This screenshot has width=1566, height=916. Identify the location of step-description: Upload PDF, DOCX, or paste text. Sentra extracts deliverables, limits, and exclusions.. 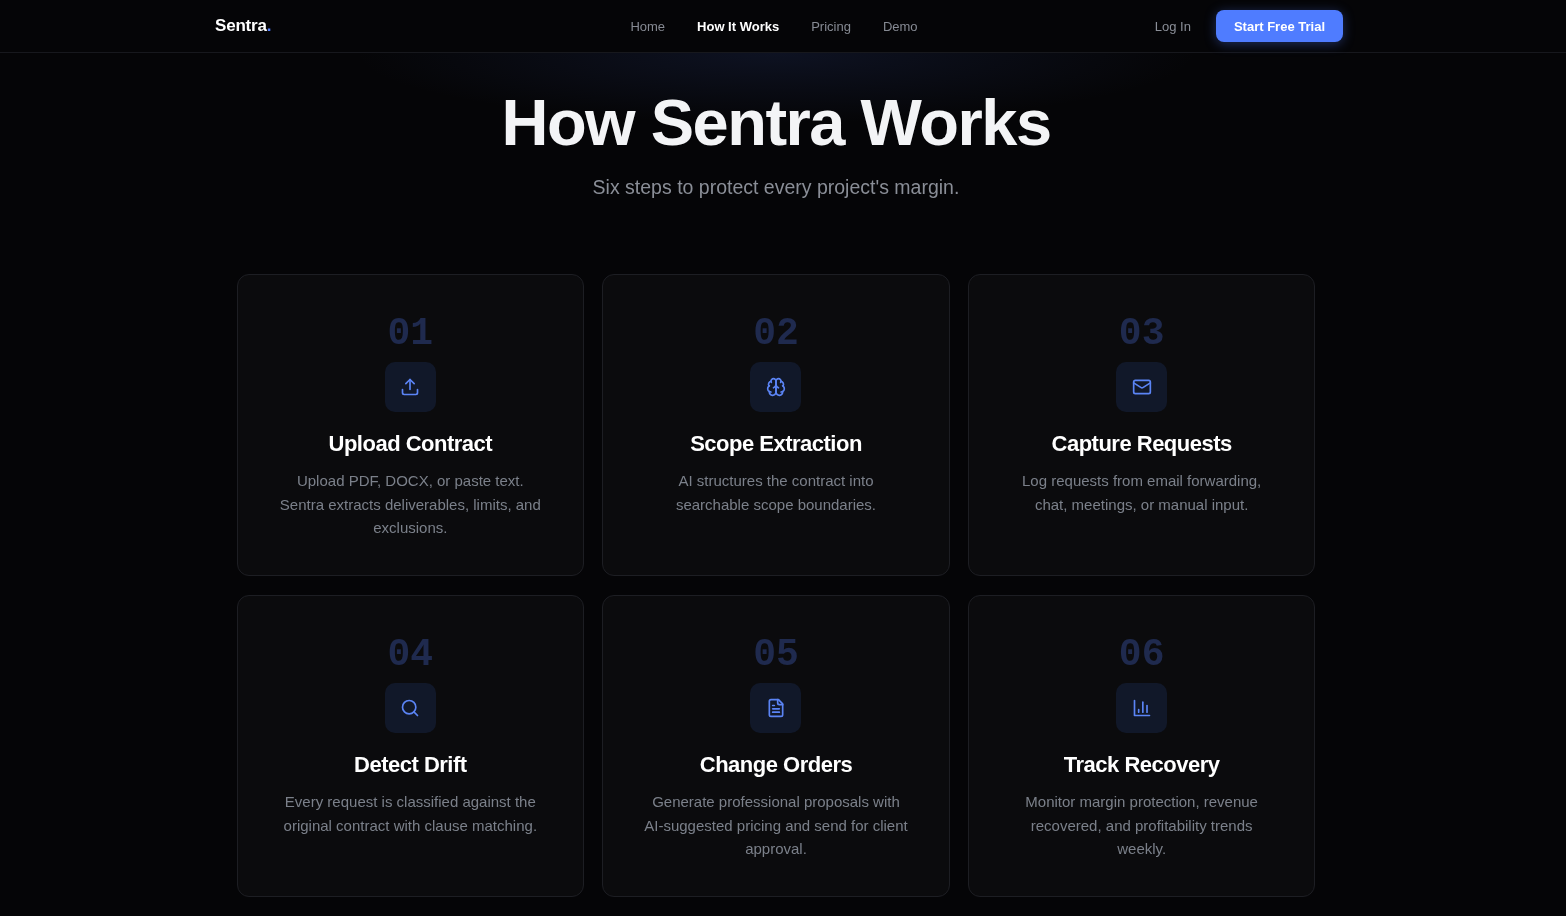
(410, 504).